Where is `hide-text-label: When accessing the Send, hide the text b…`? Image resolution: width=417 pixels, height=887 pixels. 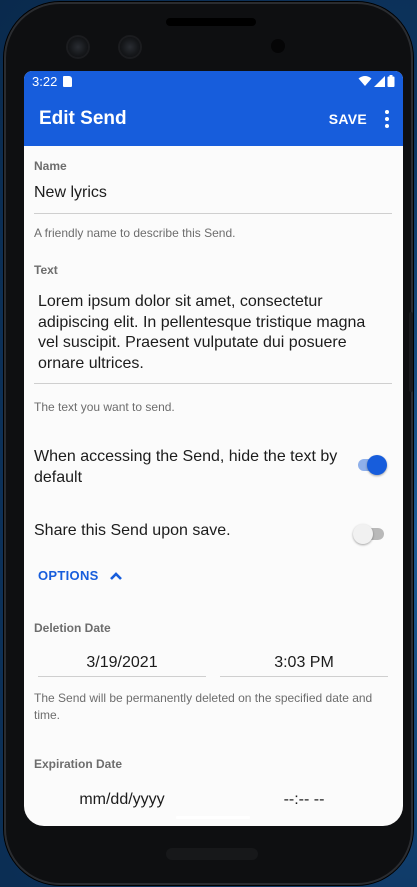 hide-text-label: When accessing the Send, hide the text b… is located at coordinates (186, 467).